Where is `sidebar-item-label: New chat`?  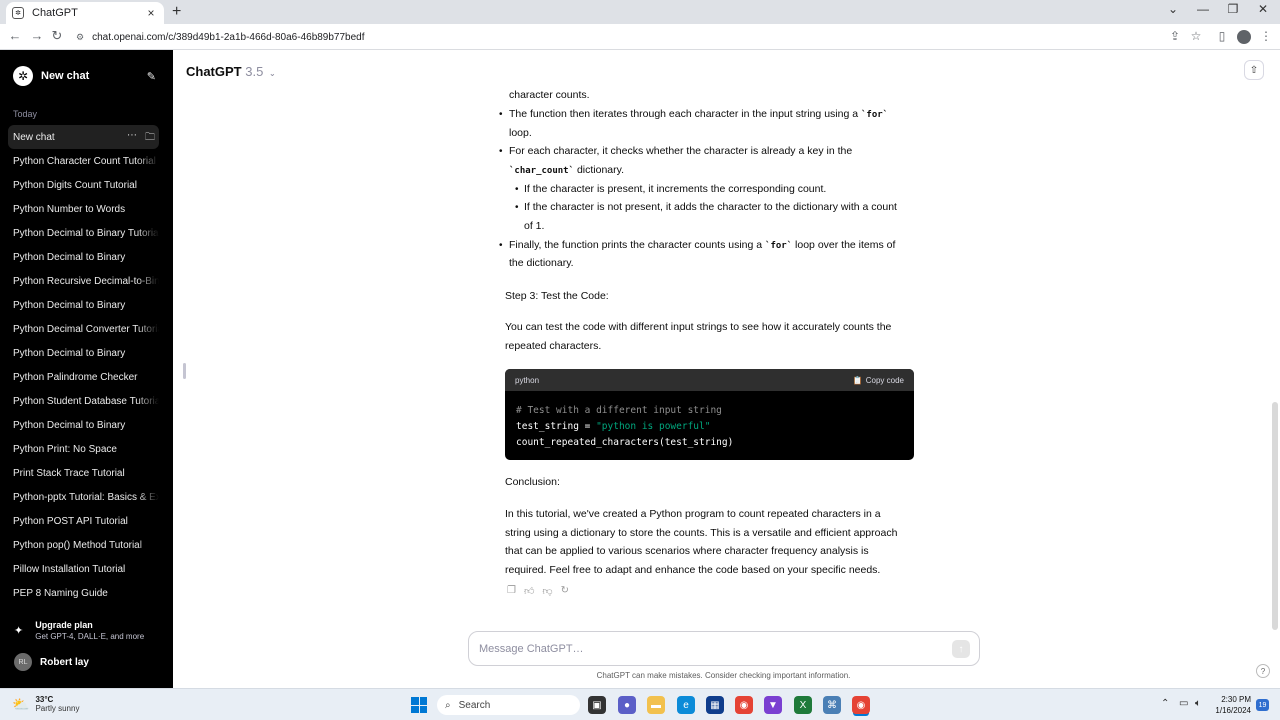
sidebar-item-label: New chat is located at coordinates (34, 137).